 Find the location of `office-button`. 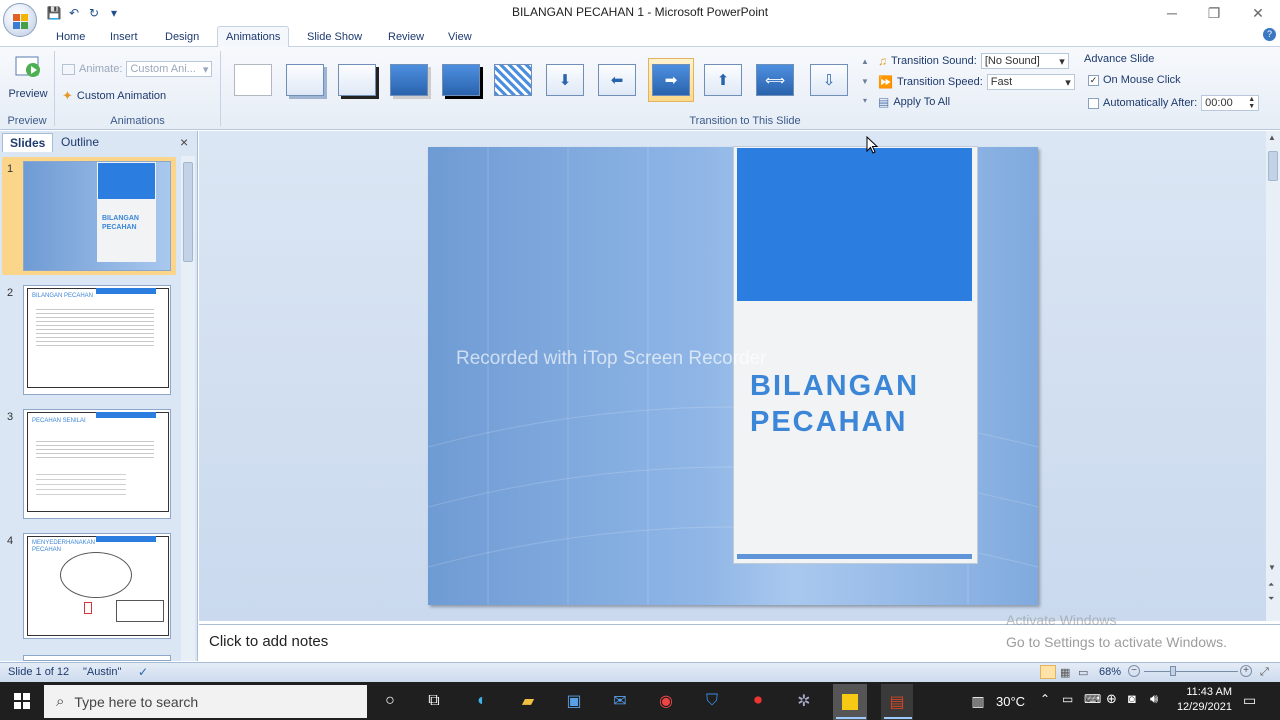

office-button is located at coordinates (20, 20).